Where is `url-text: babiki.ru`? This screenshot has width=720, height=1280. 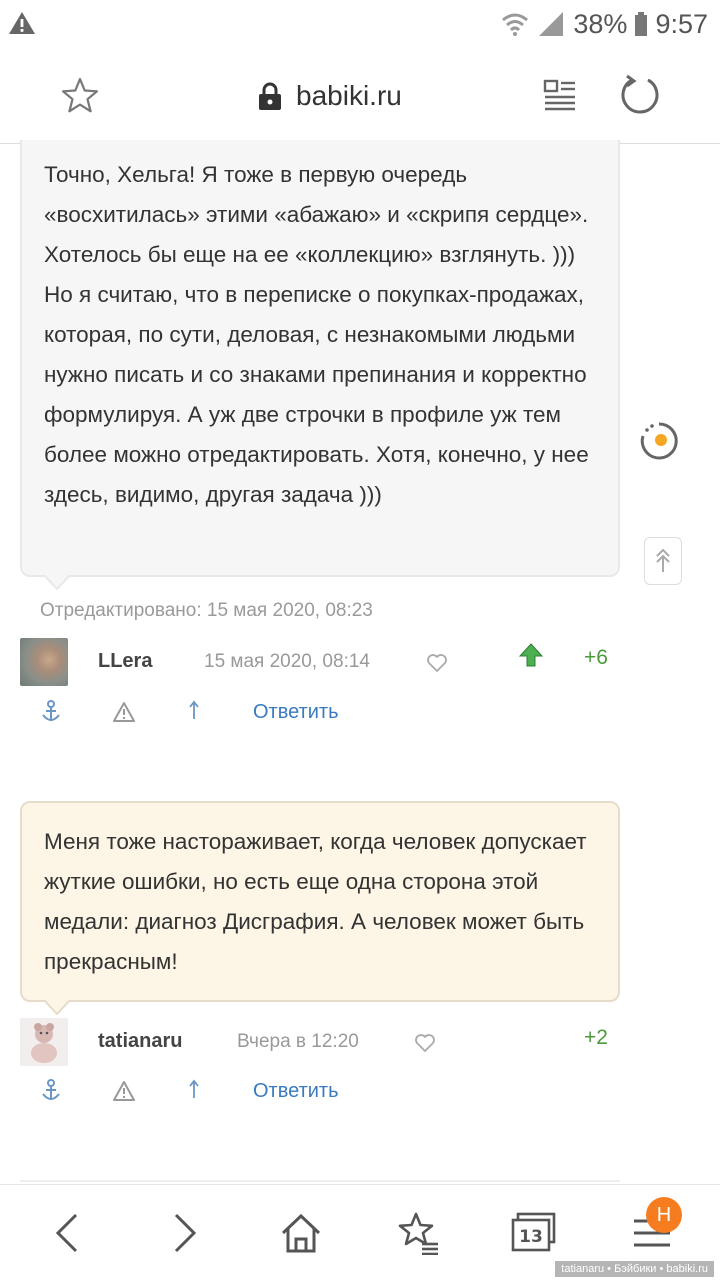 url-text: babiki.ru is located at coordinates (349, 95).